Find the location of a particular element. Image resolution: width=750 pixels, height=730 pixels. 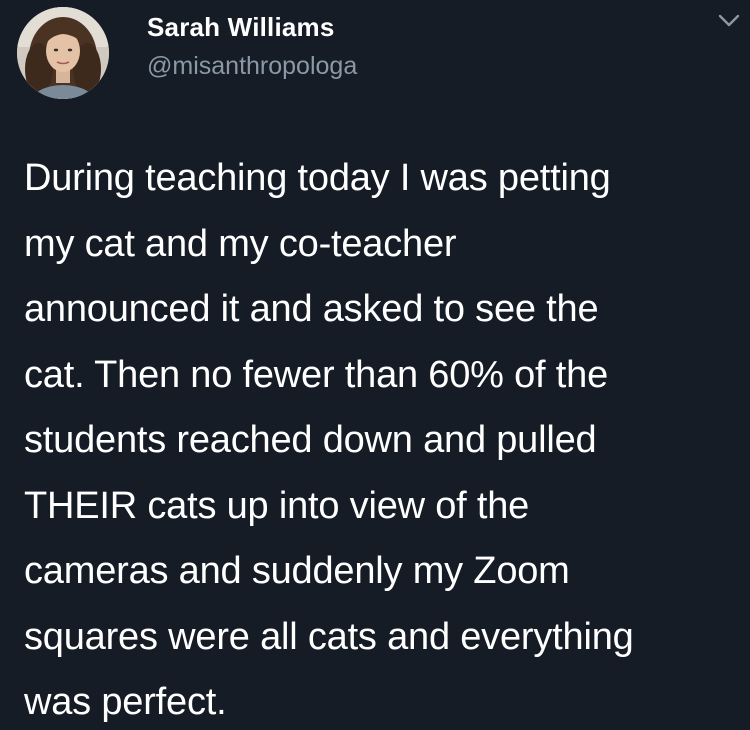

author-handle: @misanthropologa is located at coordinates (252, 66).